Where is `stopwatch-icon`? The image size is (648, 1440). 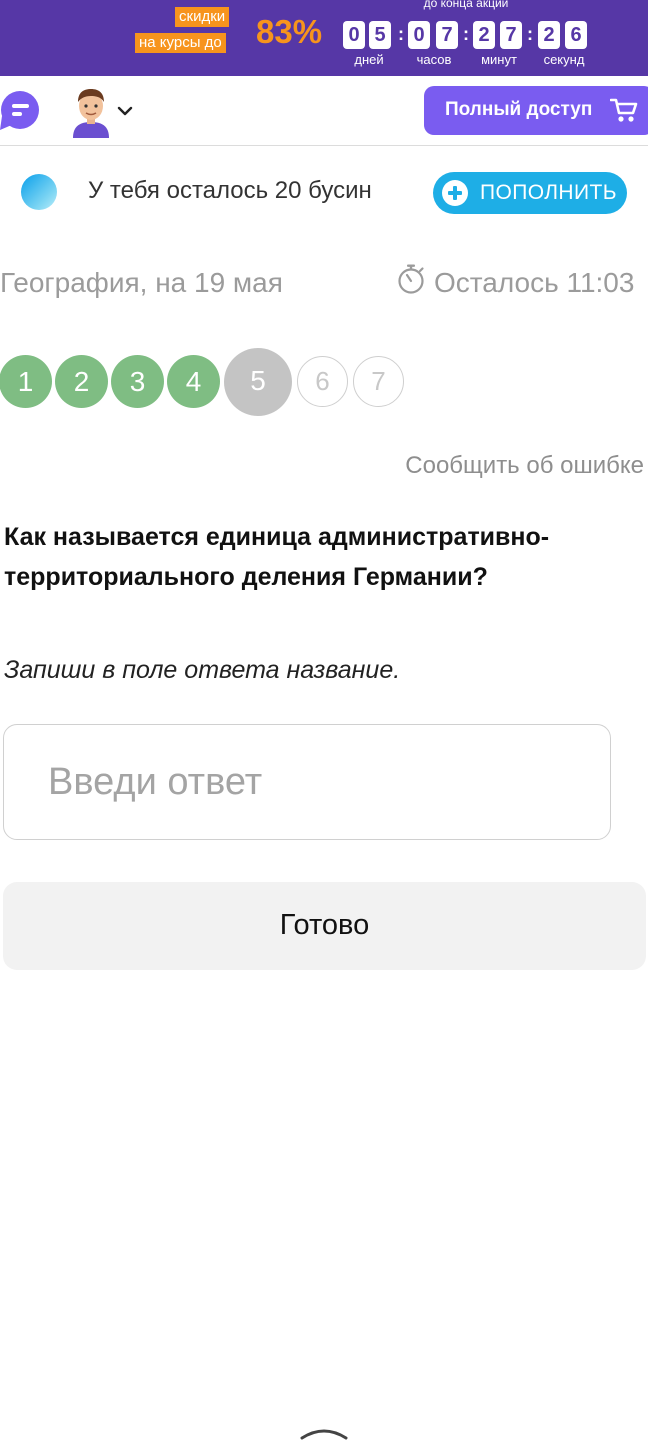
stopwatch-icon is located at coordinates (411, 279).